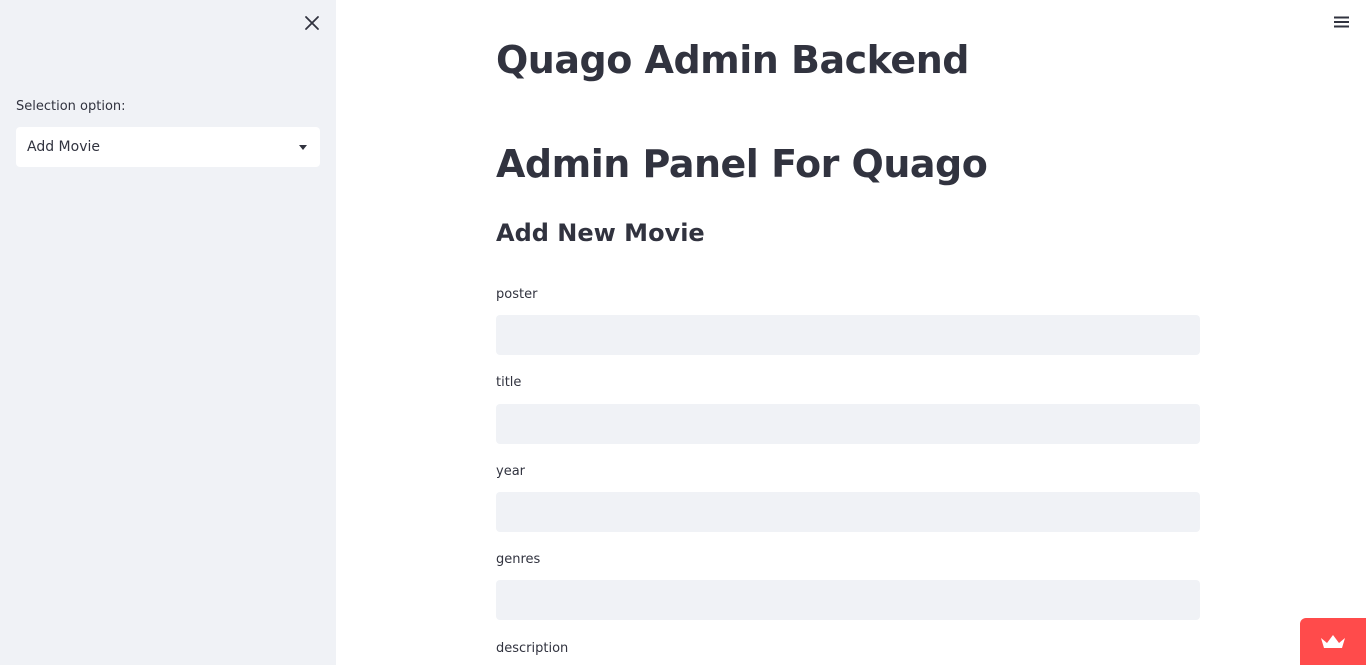 This screenshot has width=1366, height=665. What do you see at coordinates (600, 233) in the screenshot?
I see `section-title: Add New Movie` at bounding box center [600, 233].